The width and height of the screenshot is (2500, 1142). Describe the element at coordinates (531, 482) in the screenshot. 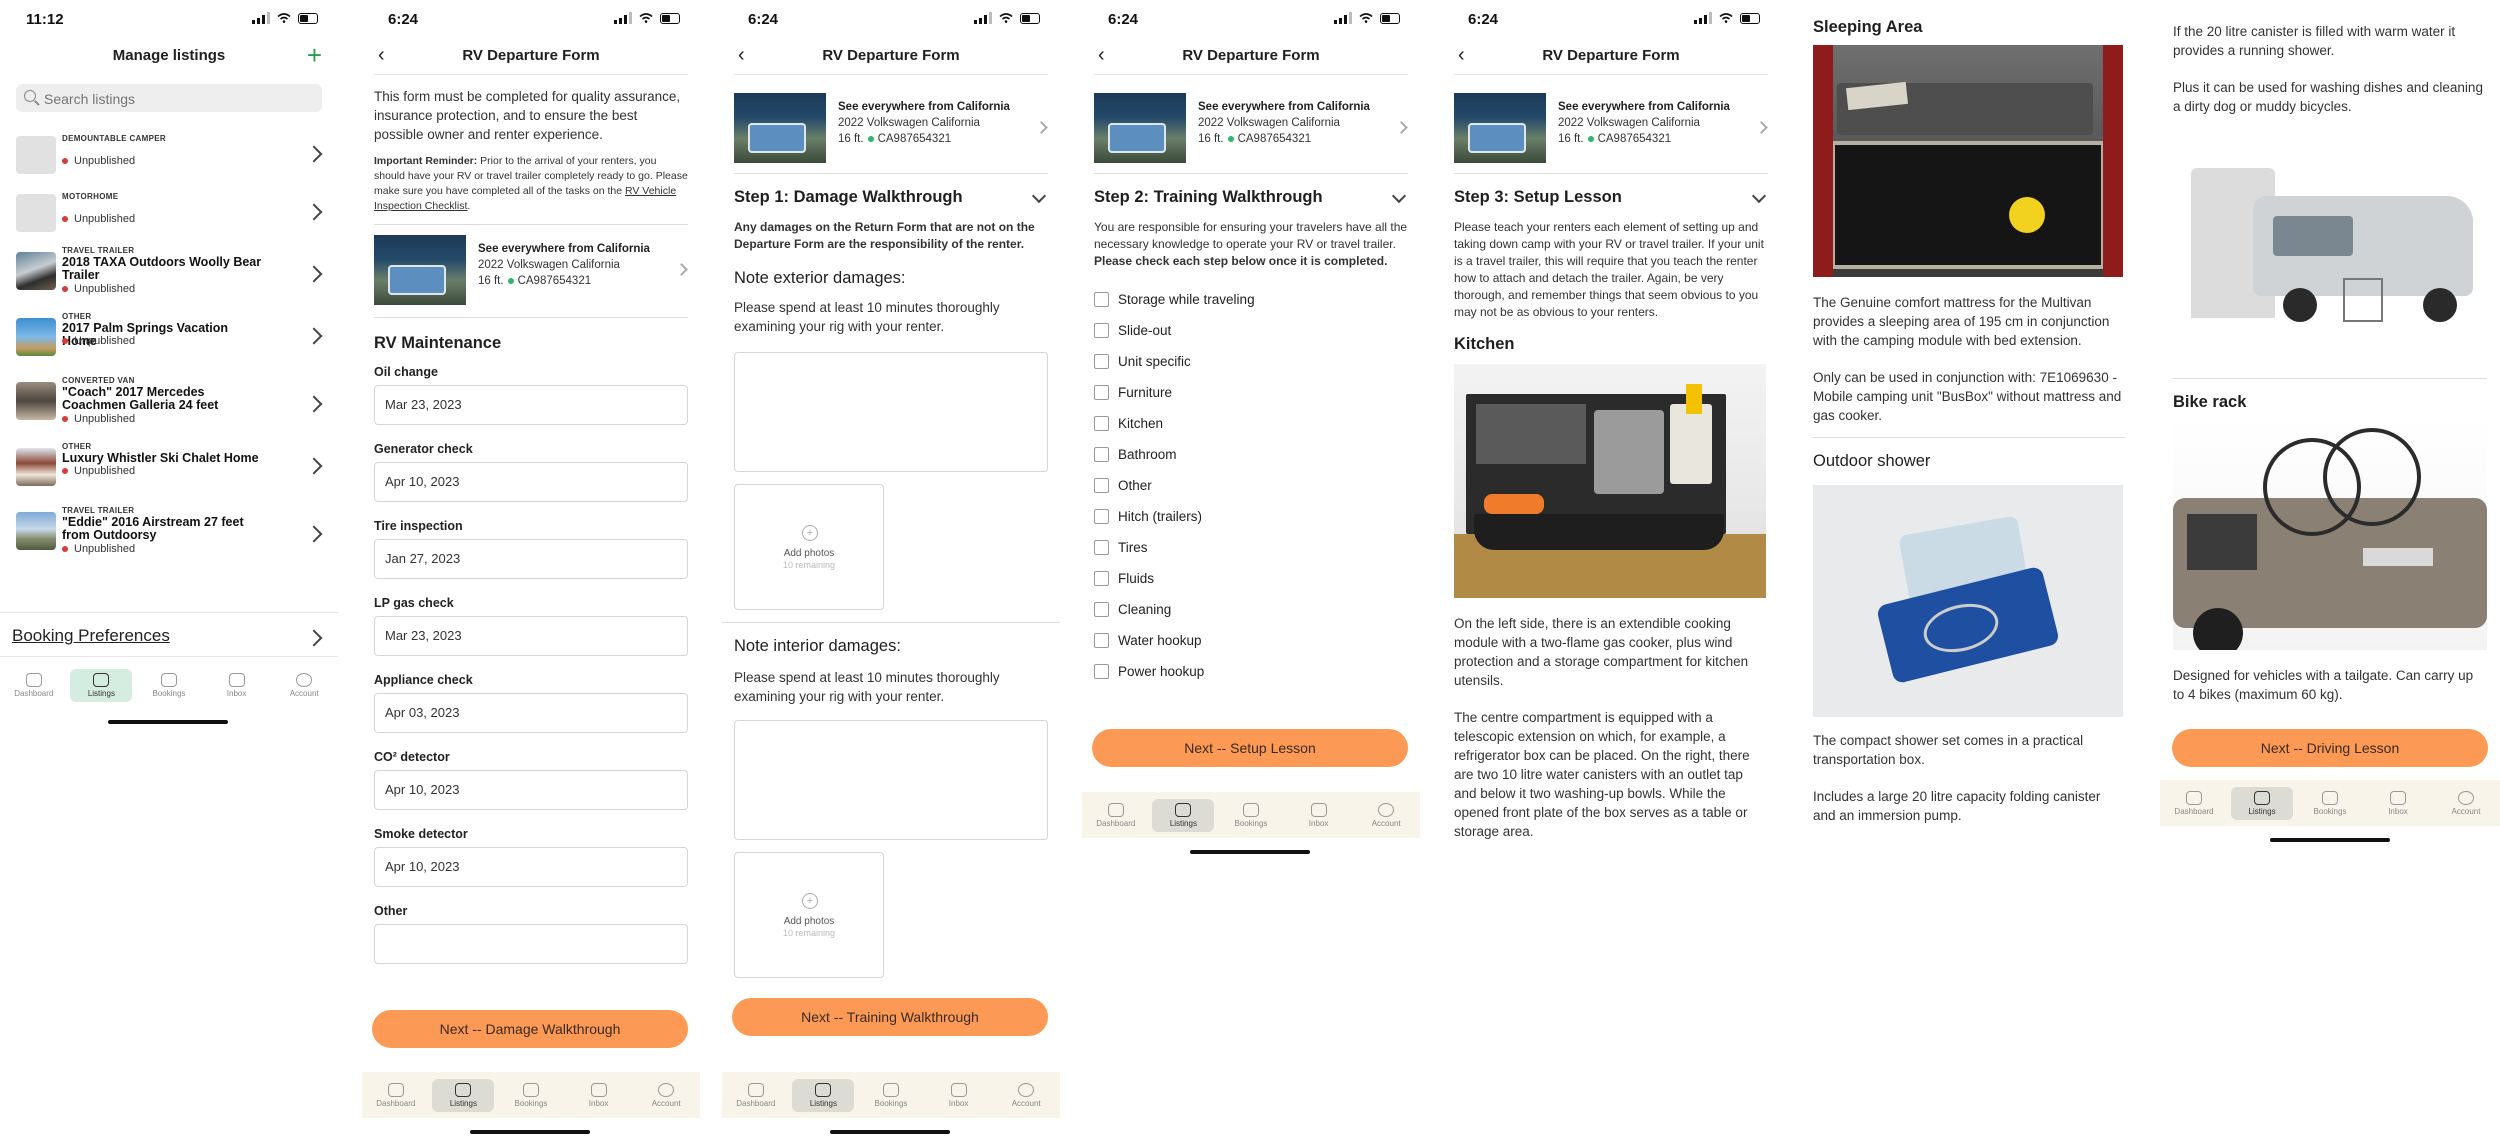

I see `generator-check-field: Apr 10, 2023` at that location.